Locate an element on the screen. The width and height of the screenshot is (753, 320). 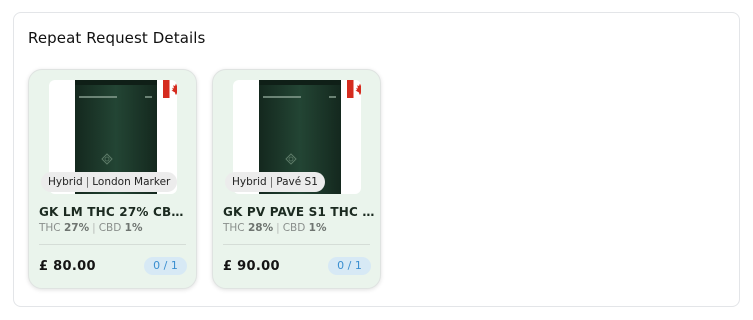
product-price: £ 80.00 is located at coordinates (67, 266).